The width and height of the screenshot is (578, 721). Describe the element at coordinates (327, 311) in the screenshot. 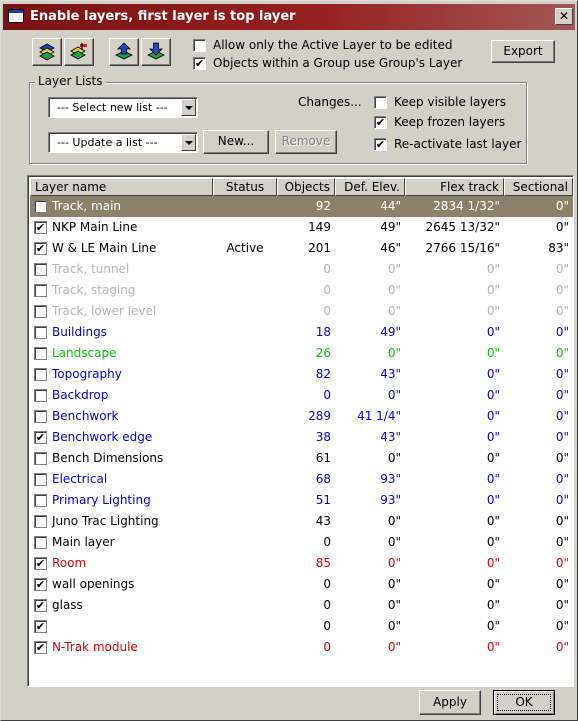

I see `cell-objects: 0` at that location.